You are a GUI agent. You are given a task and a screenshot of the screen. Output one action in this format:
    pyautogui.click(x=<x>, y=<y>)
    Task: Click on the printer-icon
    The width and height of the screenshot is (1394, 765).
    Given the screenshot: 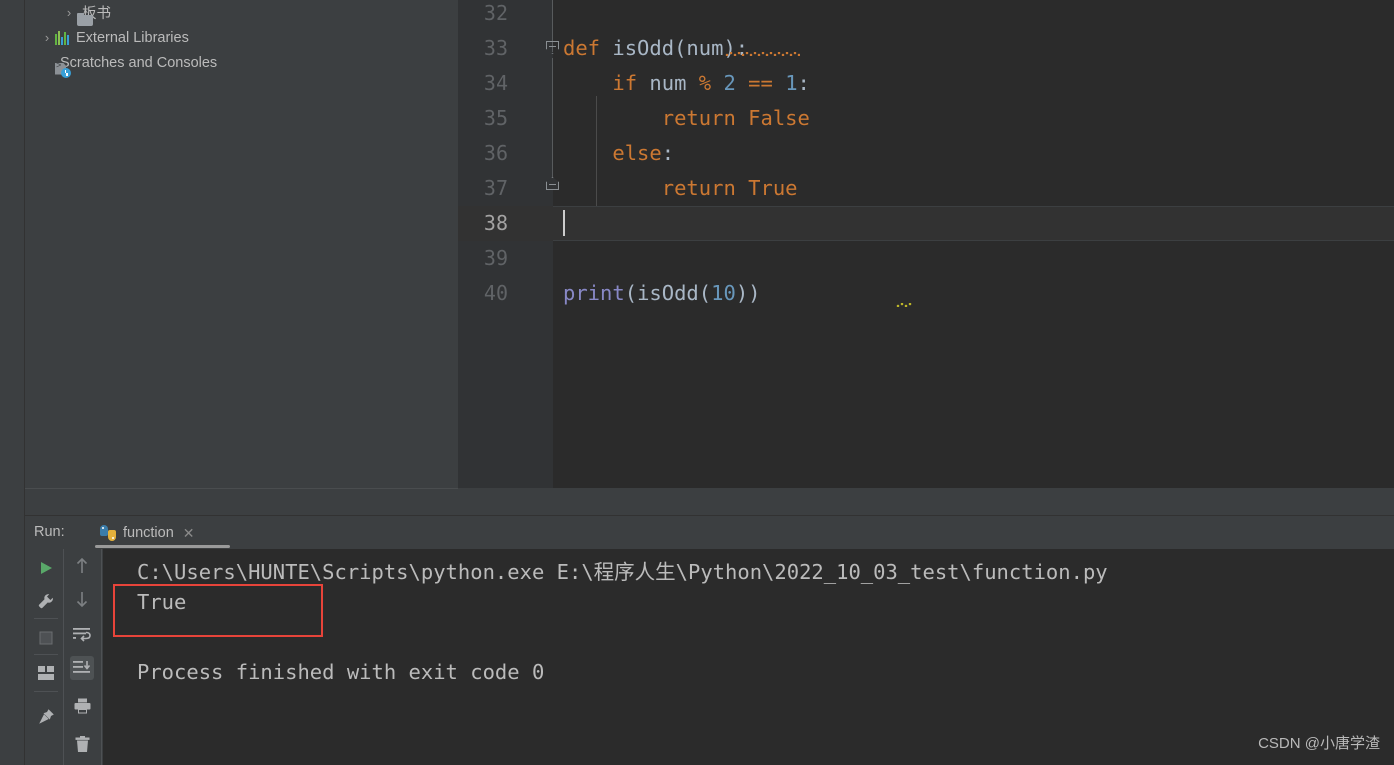 What is the action you would take?
    pyautogui.click(x=82, y=706)
    